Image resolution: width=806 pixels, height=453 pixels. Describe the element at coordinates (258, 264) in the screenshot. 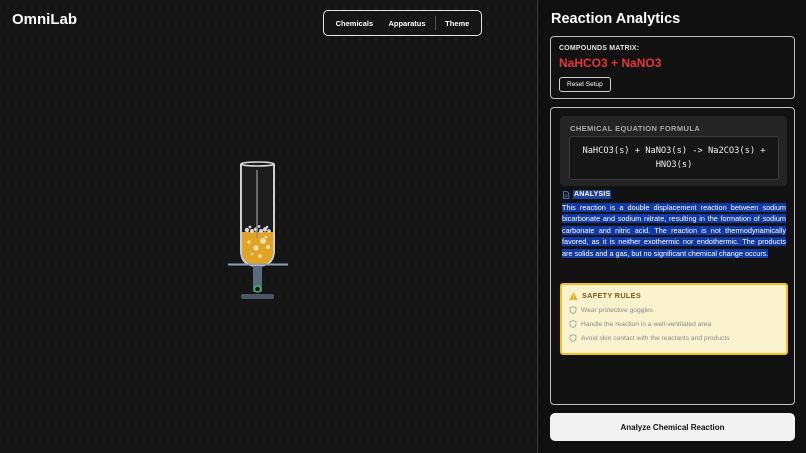

I see `clamp-bar` at that location.